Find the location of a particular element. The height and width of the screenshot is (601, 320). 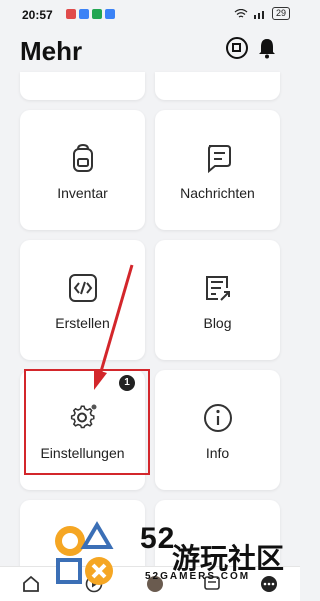

watermark-site: 52GAMERS.COM is located at coordinates (198, 576).